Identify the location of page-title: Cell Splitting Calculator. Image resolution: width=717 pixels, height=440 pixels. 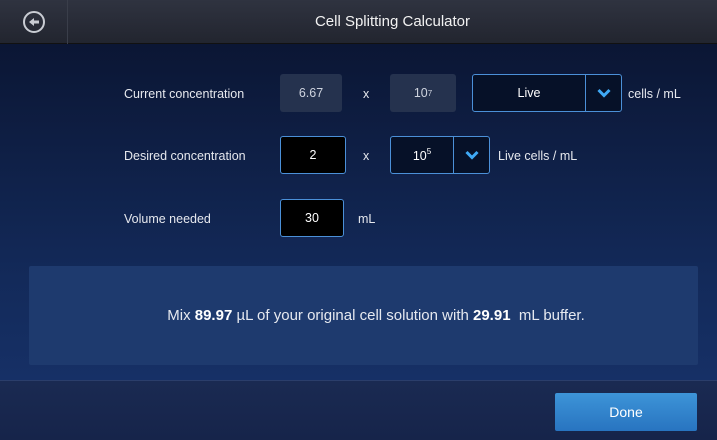
(392, 21).